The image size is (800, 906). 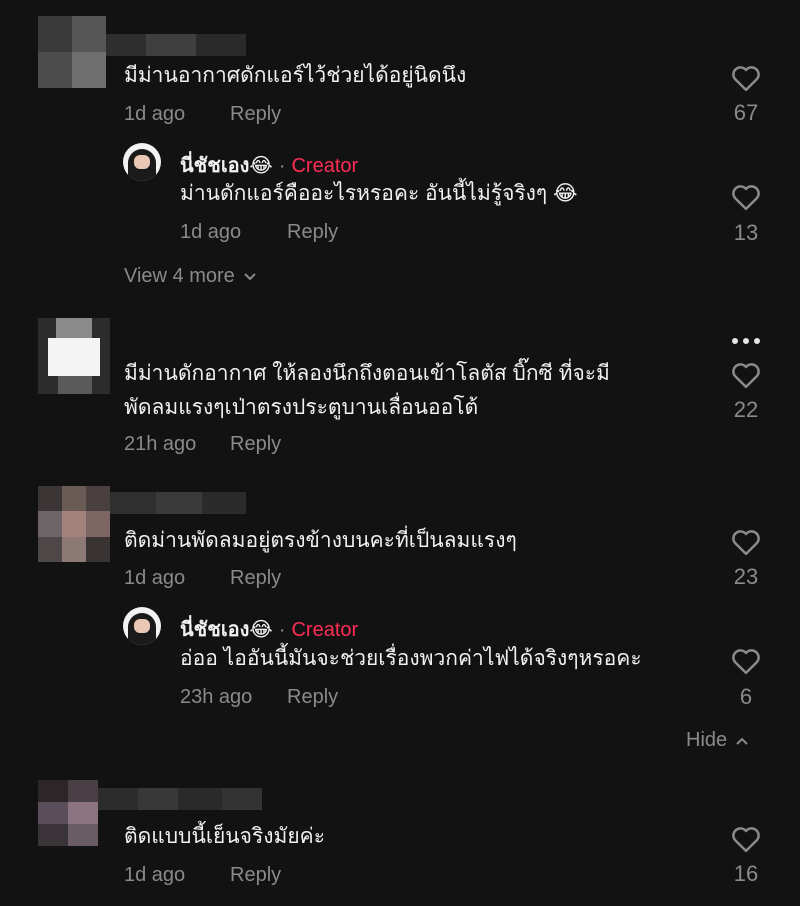 I want to click on like-count: 23, so click(x=746, y=576).